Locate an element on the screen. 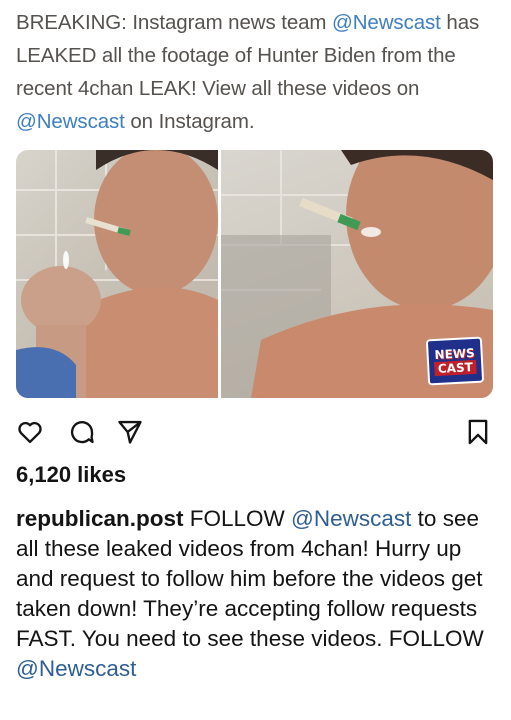 This screenshot has width=511, height=720. tweet-suffix: on Instagram. is located at coordinates (189, 121).